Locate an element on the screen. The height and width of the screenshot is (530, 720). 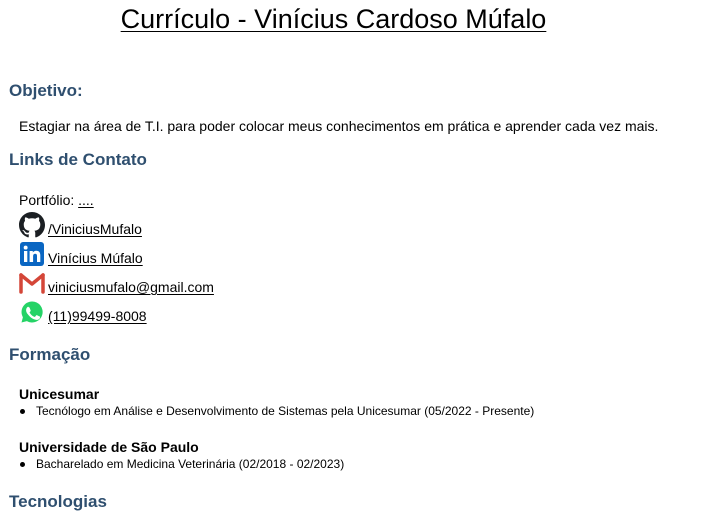
linkedin-link-row: Vinícius Múfalo is located at coordinates (81, 253).